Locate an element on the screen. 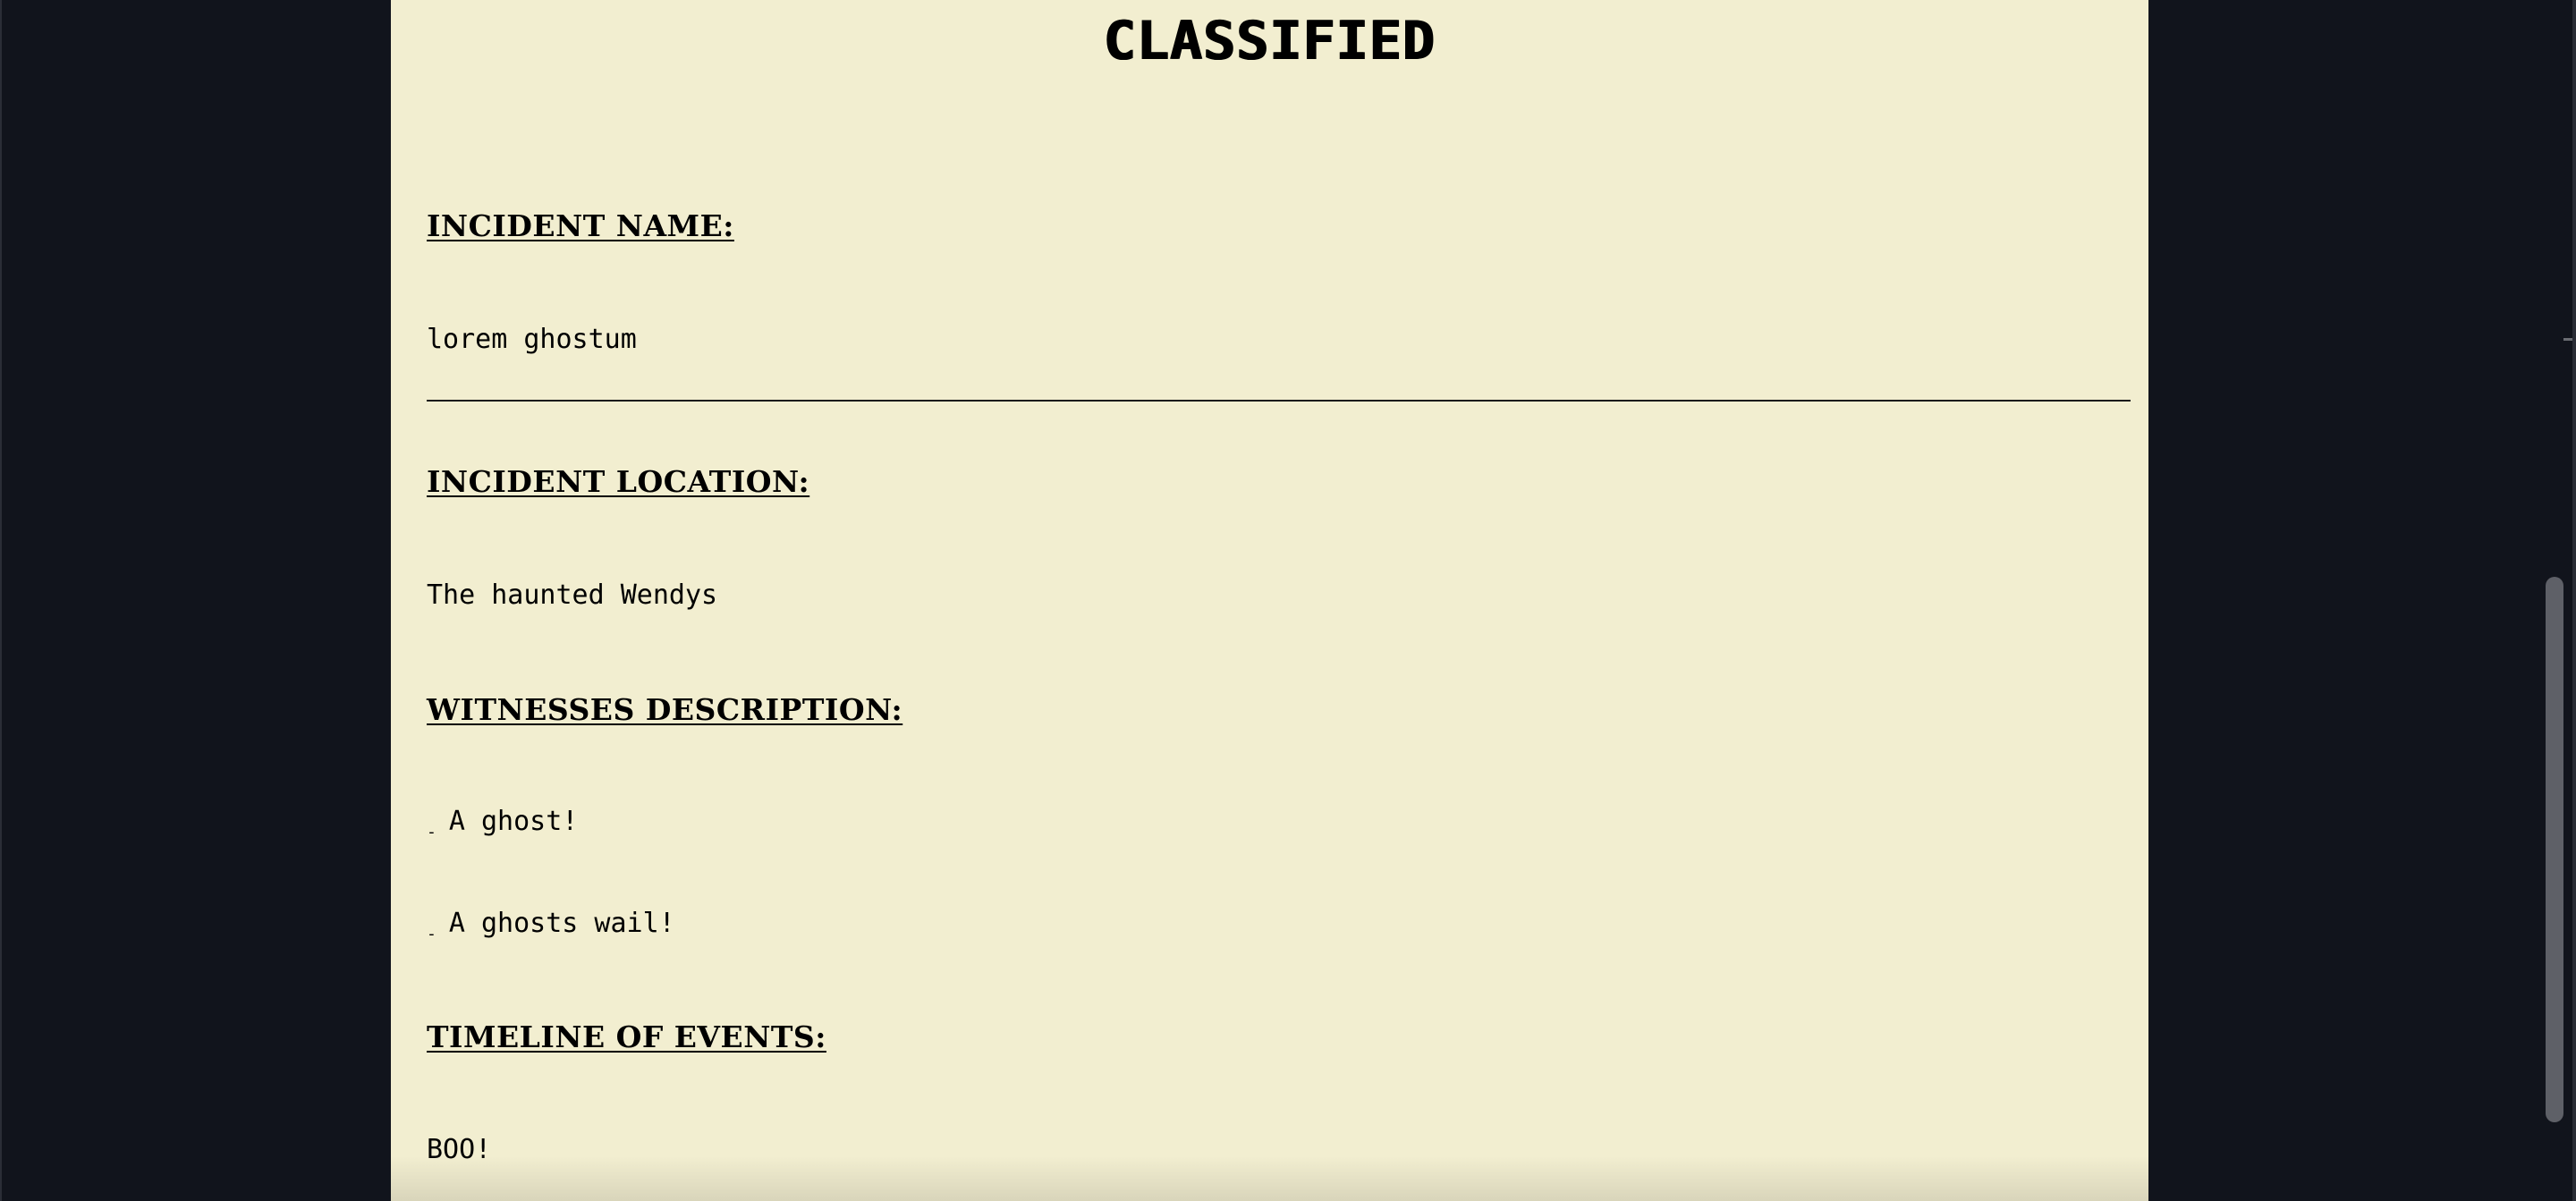 The height and width of the screenshot is (1201, 2576). incident-location-value: The haunted Wendys is located at coordinates (572, 595).